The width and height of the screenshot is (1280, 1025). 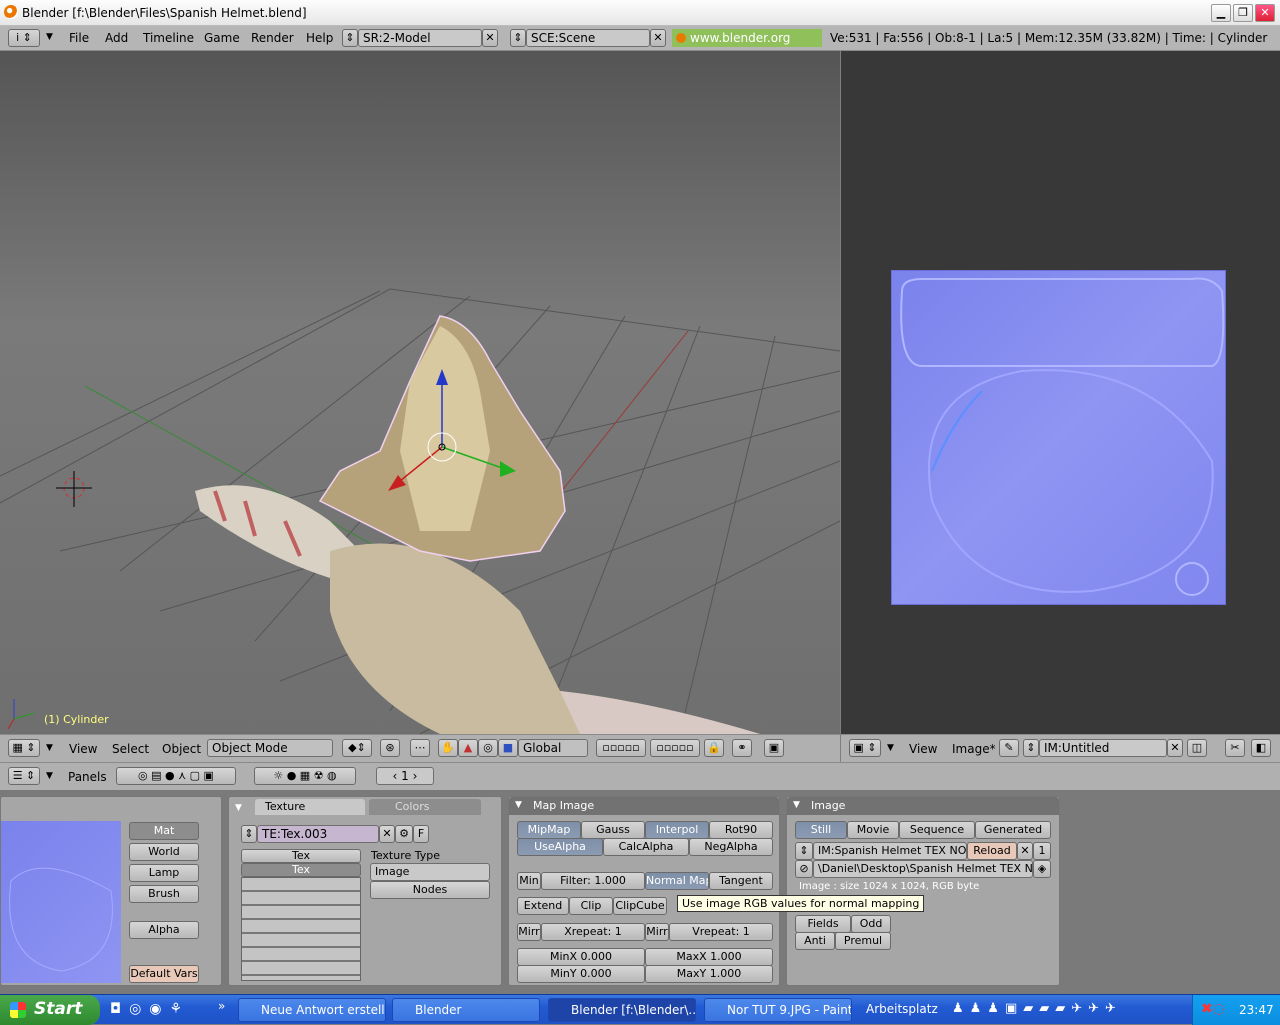 What do you see at coordinates (164, 873) in the screenshot?
I see `preview-lamp-button: Lamp` at bounding box center [164, 873].